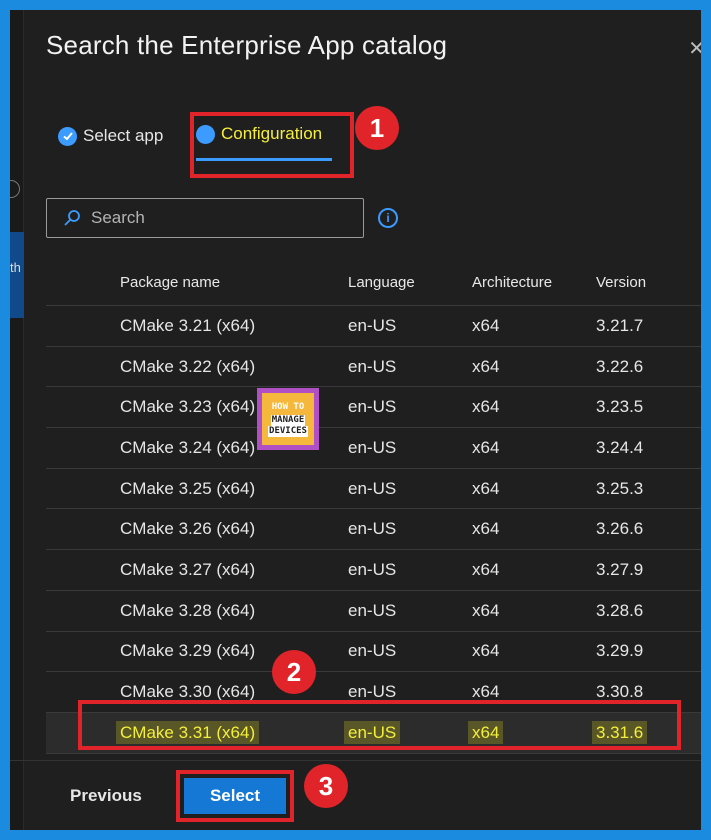 The image size is (711, 840). What do you see at coordinates (72, 218) in the screenshot?
I see `search-icon` at bounding box center [72, 218].